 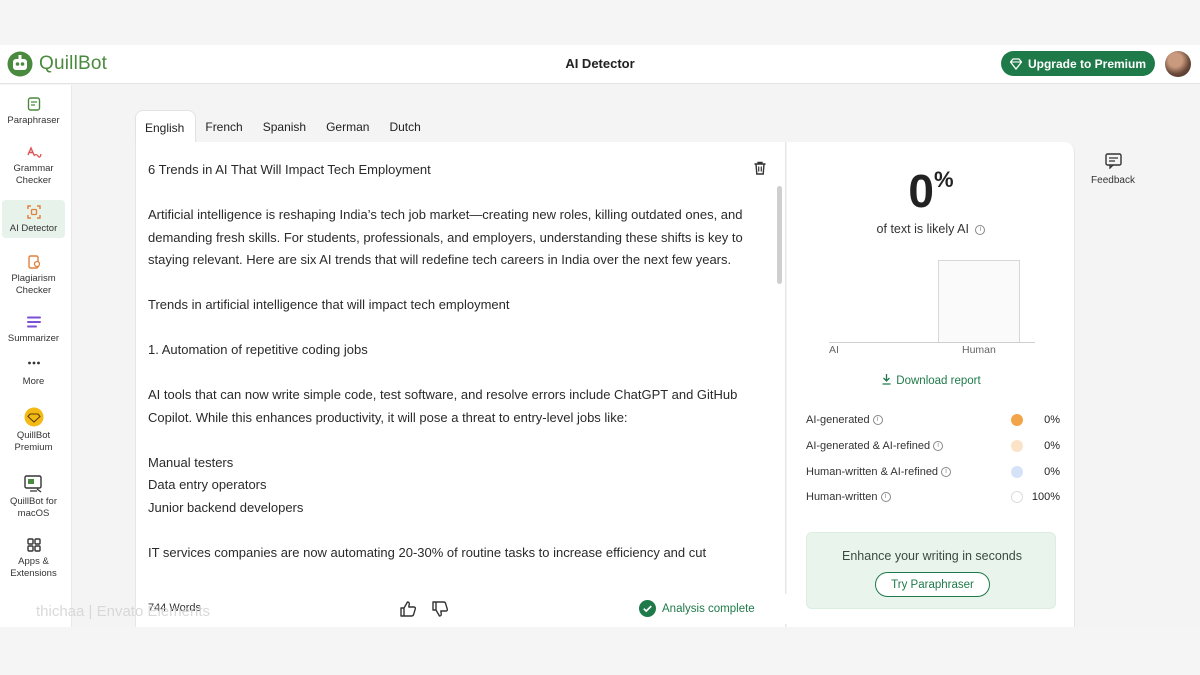 What do you see at coordinates (938, 381) in the screenshot?
I see `download-report-label: Download report` at bounding box center [938, 381].